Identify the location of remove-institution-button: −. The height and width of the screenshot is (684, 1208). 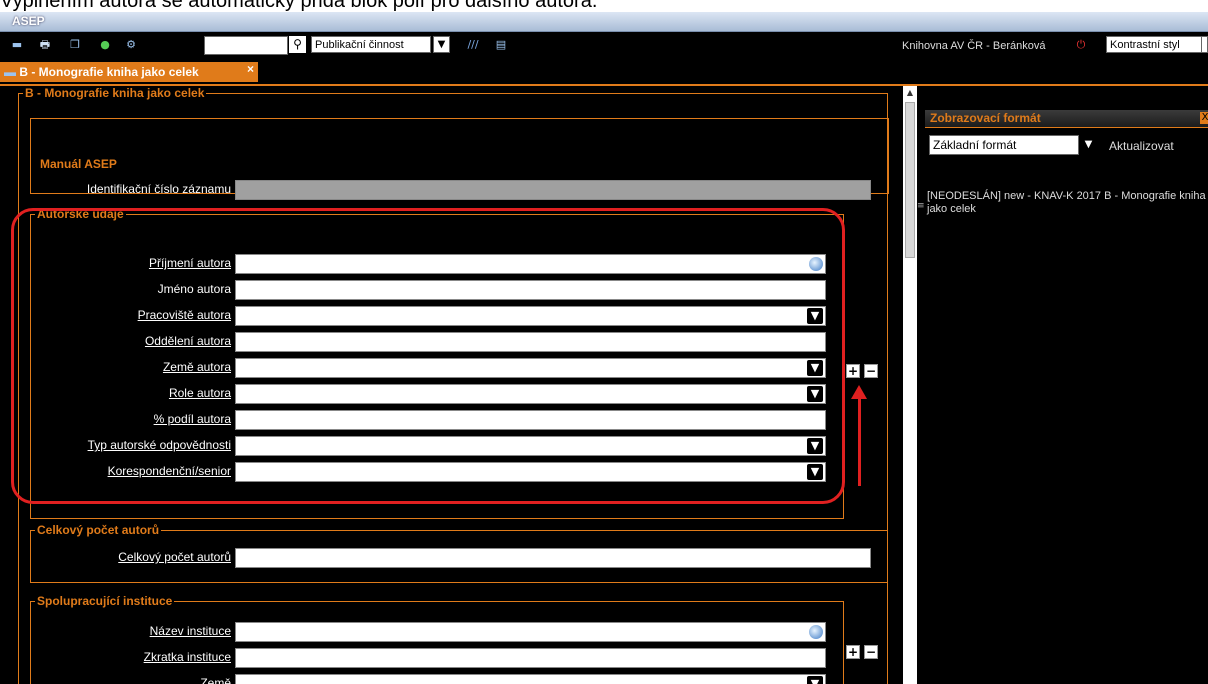
(871, 652).